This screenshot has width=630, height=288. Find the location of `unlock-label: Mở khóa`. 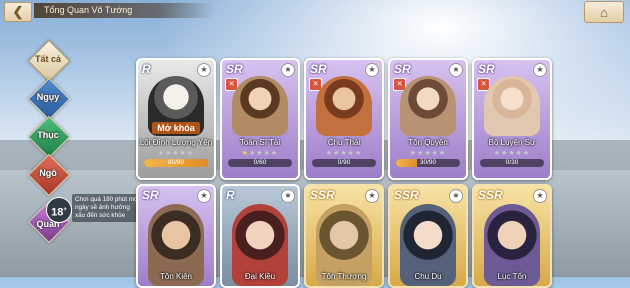

unlock-label: Mở khóa is located at coordinates (176, 128).